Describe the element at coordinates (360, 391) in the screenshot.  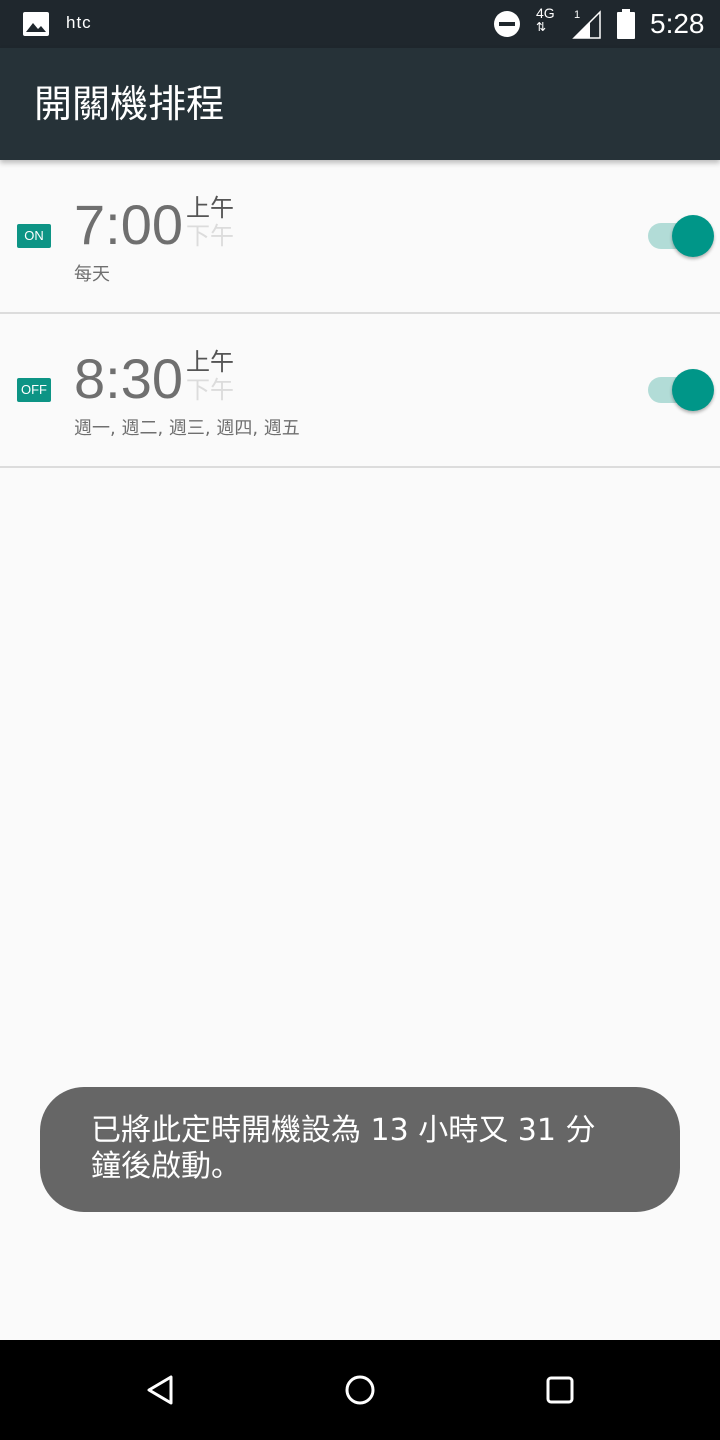
I see `schedule-row-off: OFF 8:30 上午 下午 週一, 週二, 週三, 週四, 週五` at that location.